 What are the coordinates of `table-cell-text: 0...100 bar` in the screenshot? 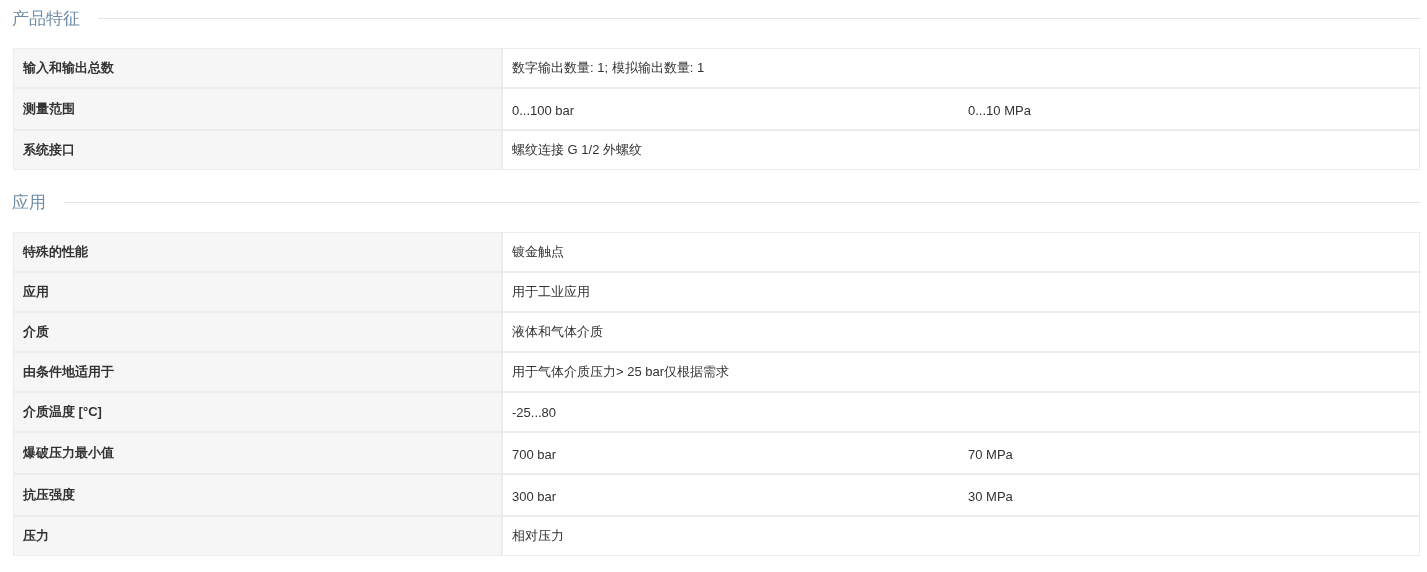 It's located at (544, 110).